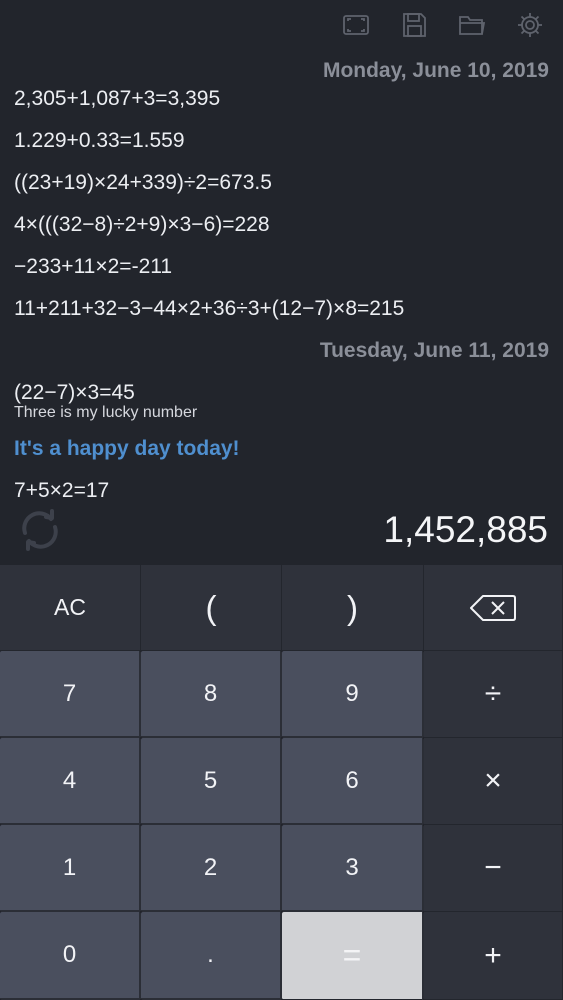 The image size is (563, 1000). What do you see at coordinates (211, 781) in the screenshot?
I see `digit-5-button: 5` at bounding box center [211, 781].